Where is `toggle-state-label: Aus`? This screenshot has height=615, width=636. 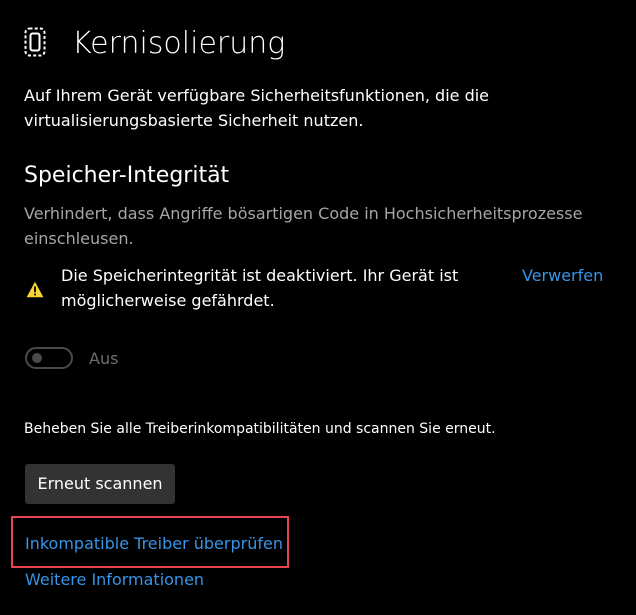 toggle-state-label: Aus is located at coordinates (104, 358).